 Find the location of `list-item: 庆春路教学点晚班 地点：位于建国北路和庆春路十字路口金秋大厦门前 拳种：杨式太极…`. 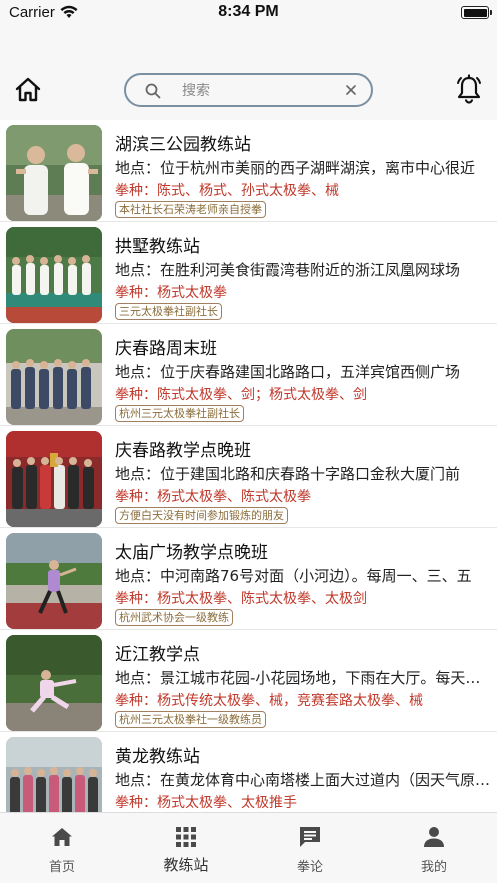

list-item: 庆春路教学点晚班 地点：位于建国北路和庆春路十字路口金秋大厦门前 拳种：杨式太极… is located at coordinates (248, 477).